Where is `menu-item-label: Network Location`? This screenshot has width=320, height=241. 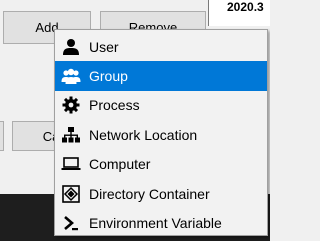
menu-item-label: Network Location is located at coordinates (143, 134).